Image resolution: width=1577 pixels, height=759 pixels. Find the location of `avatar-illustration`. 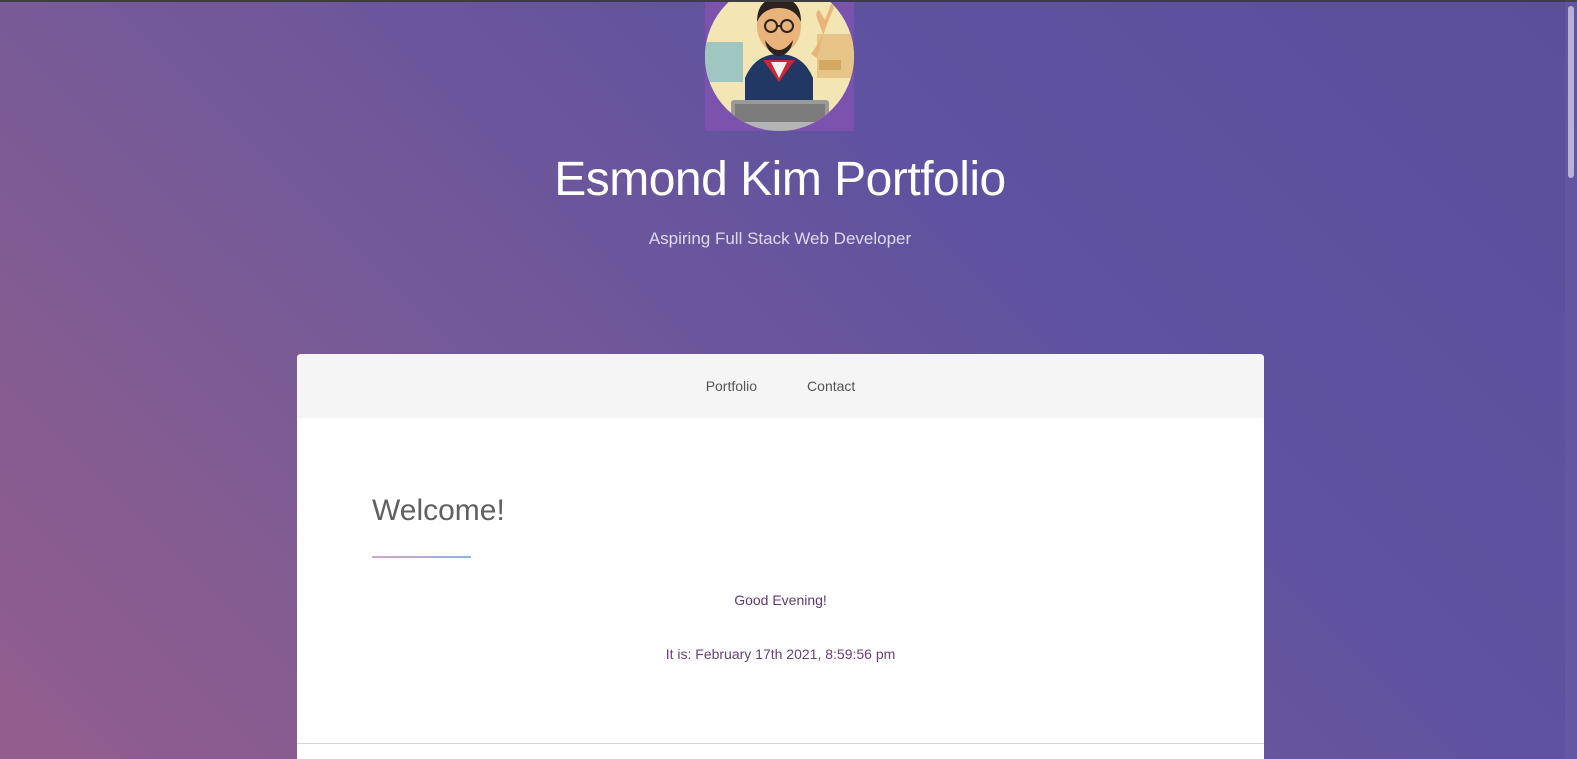

avatar-illustration is located at coordinates (779, 66).